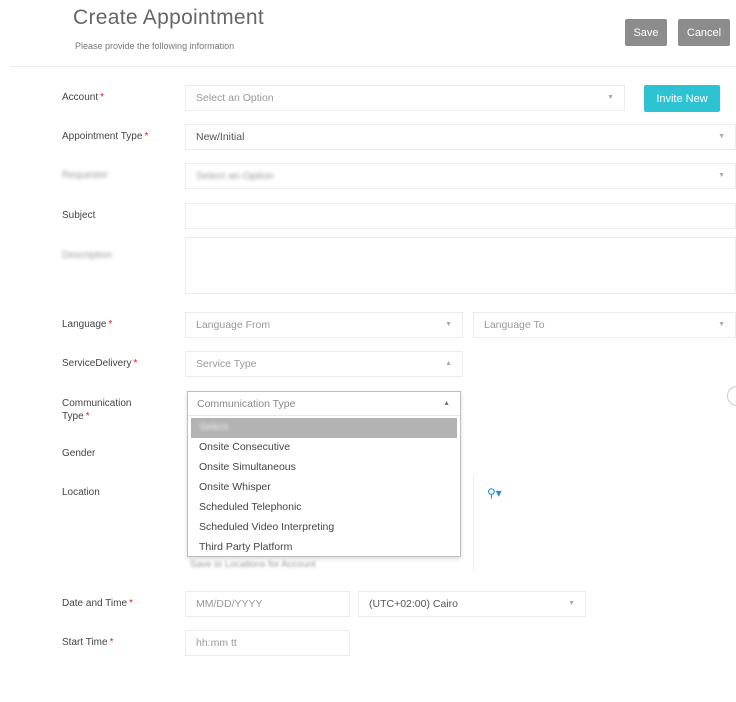 The height and width of the screenshot is (702, 736). I want to click on language-label: Language *, so click(87, 324).